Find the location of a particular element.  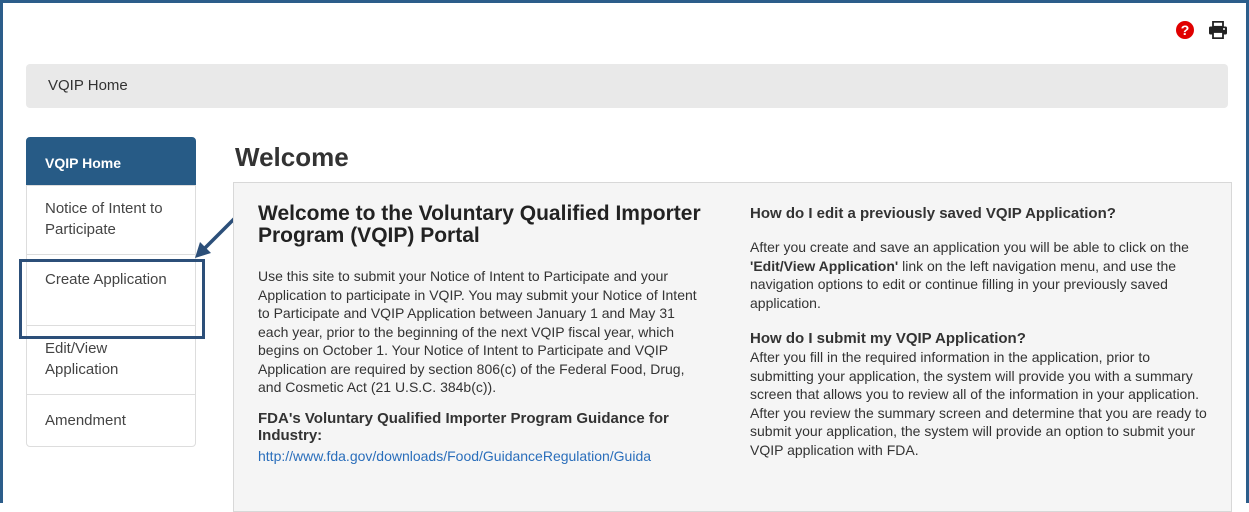

sidebar-item-vqip-home: VQIP Home is located at coordinates (111, 161).